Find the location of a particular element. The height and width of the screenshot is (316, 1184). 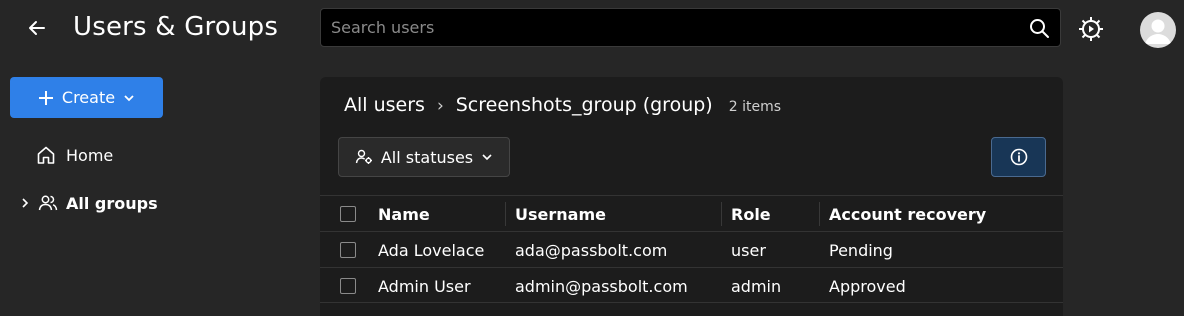

search-bar is located at coordinates (690, 27).